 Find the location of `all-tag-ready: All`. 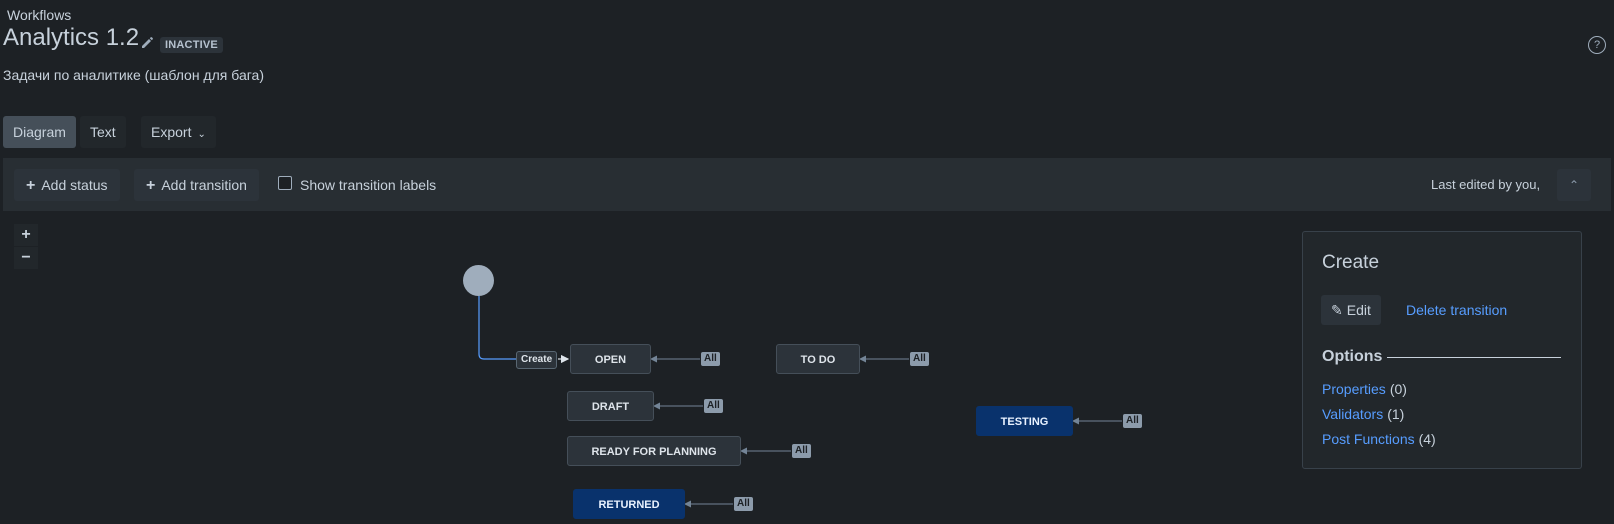

all-tag-ready: All is located at coordinates (801, 451).